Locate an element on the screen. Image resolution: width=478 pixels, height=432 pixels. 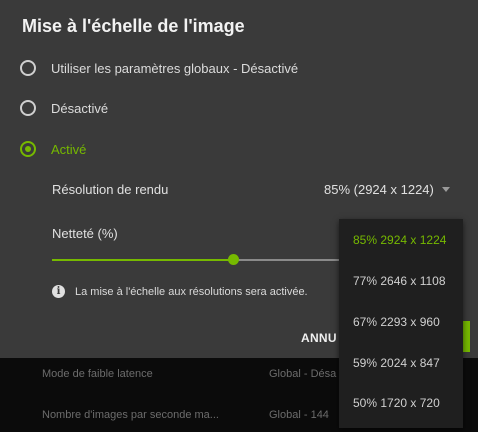
dropdown-item: 59% 2024 x 847 is located at coordinates (396, 363).